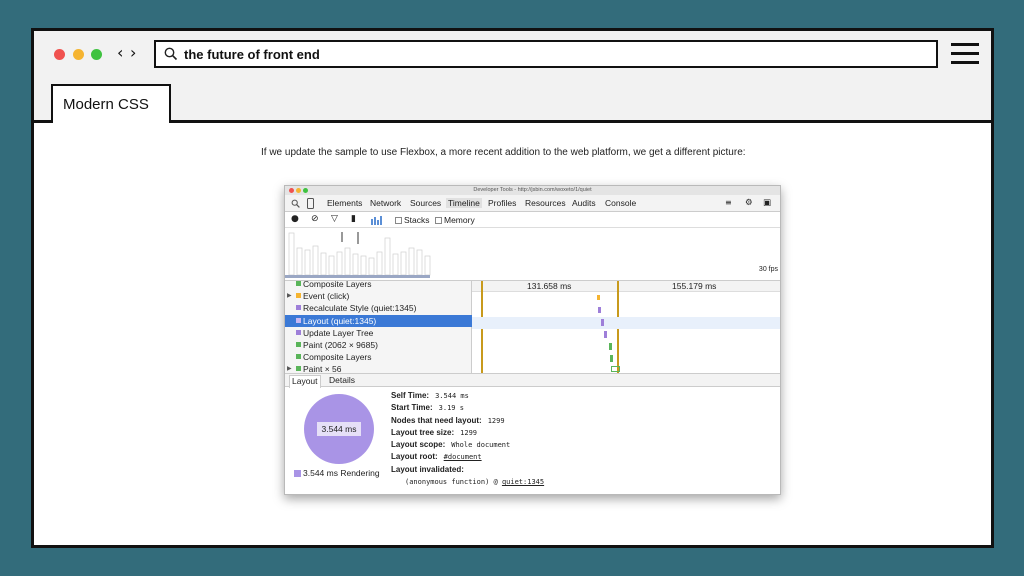 Image resolution: width=1024 pixels, height=576 pixels. I want to click on tab-layout: Layout, so click(305, 381).